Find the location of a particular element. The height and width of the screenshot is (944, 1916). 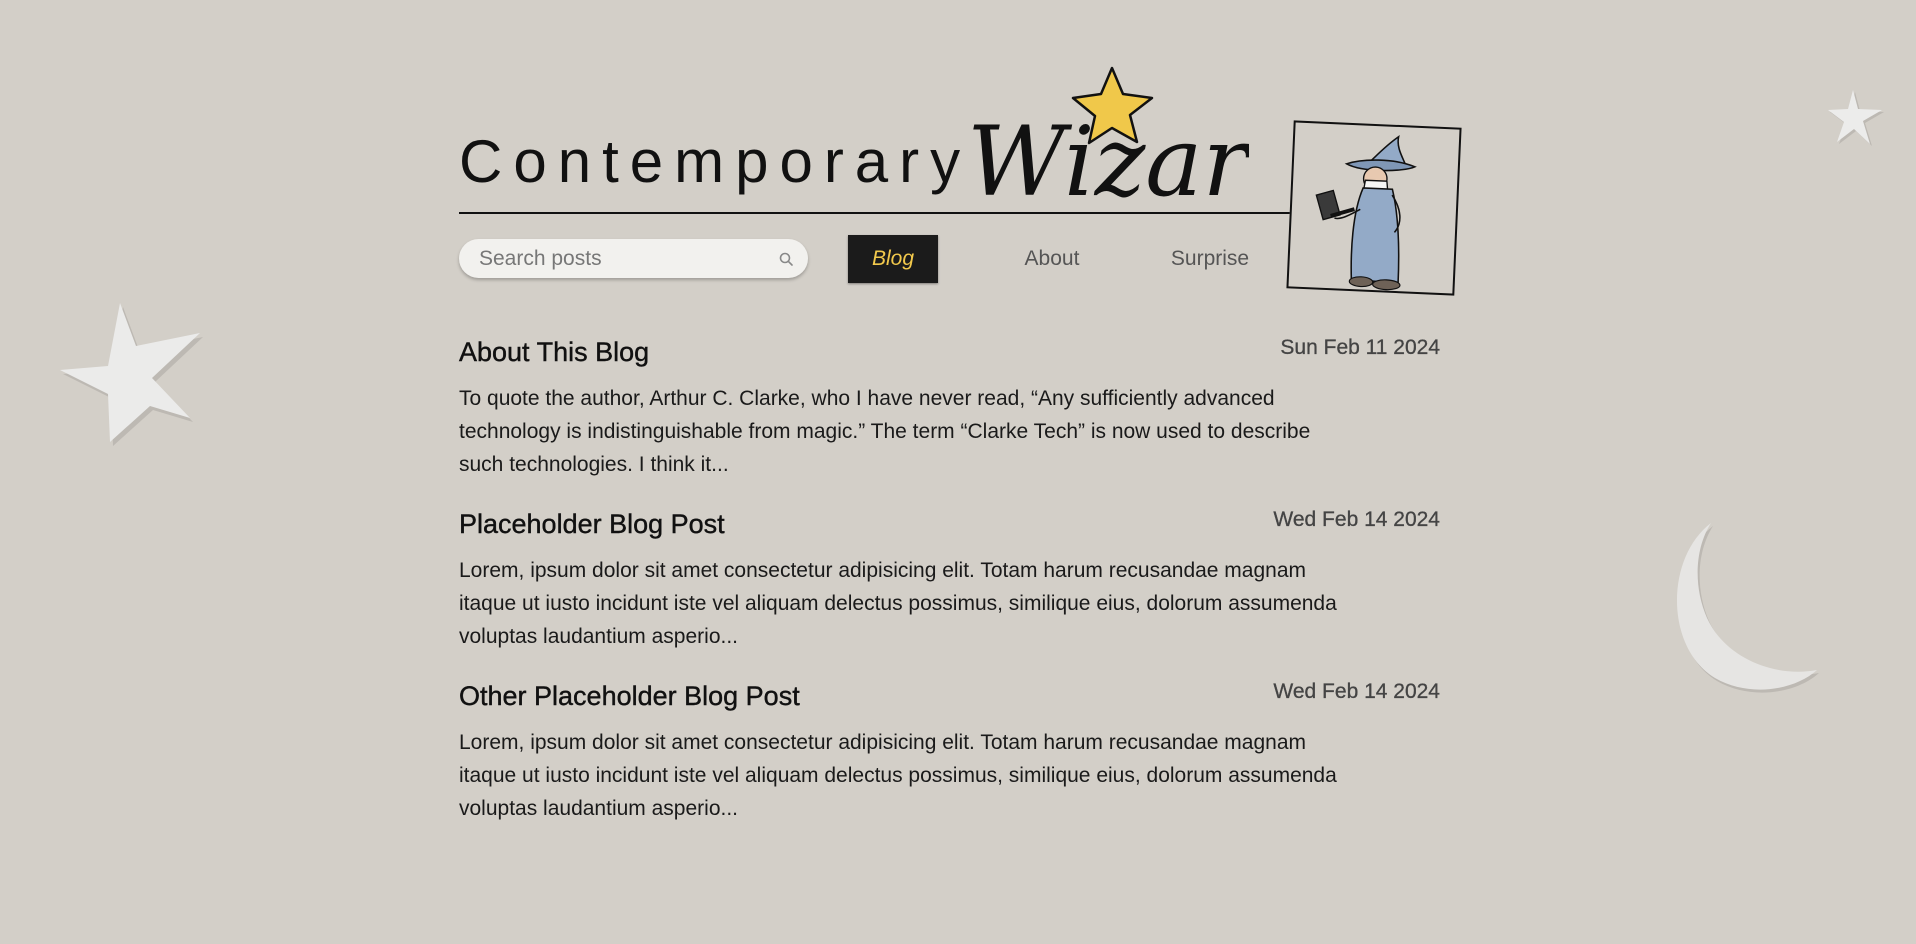

post-title: Other Placeholder Blog Post is located at coordinates (629, 696).